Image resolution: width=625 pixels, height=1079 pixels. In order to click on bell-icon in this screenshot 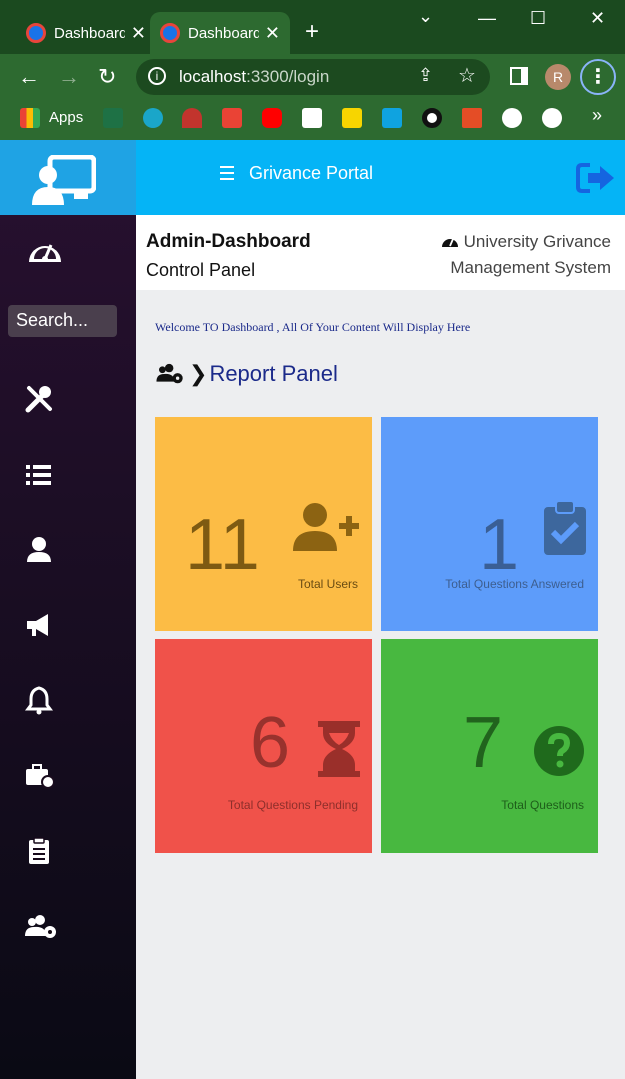, I will do `click(39, 700)`.